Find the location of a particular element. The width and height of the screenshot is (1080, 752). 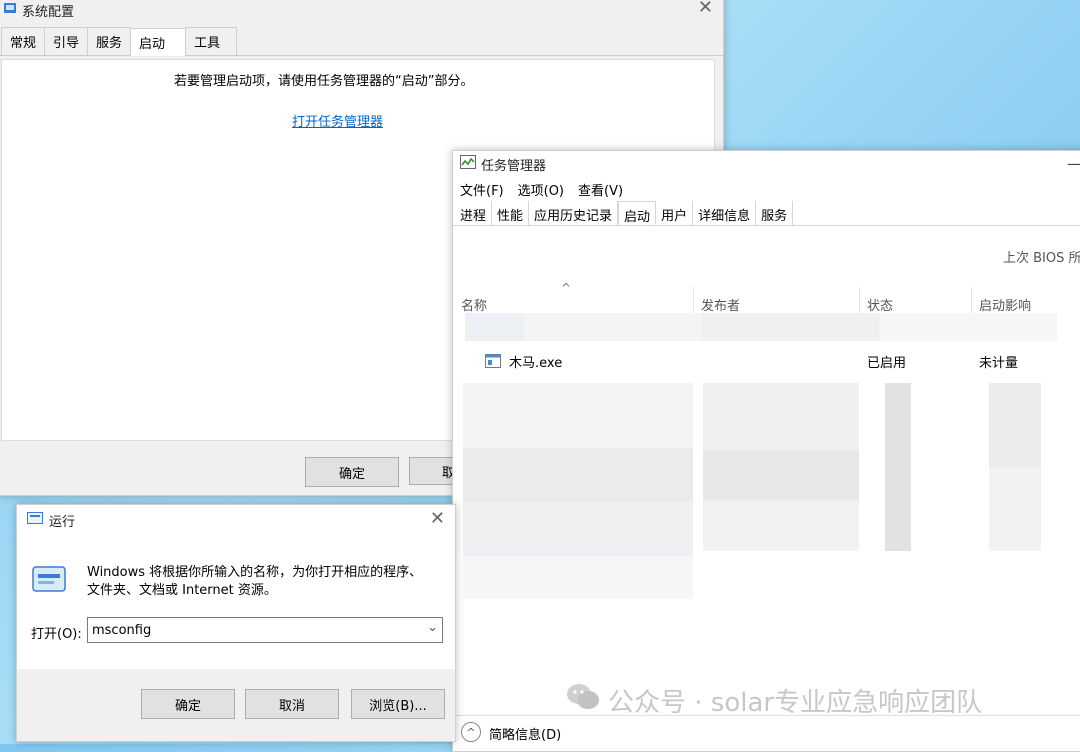

run-small-icon is located at coordinates (35, 520).